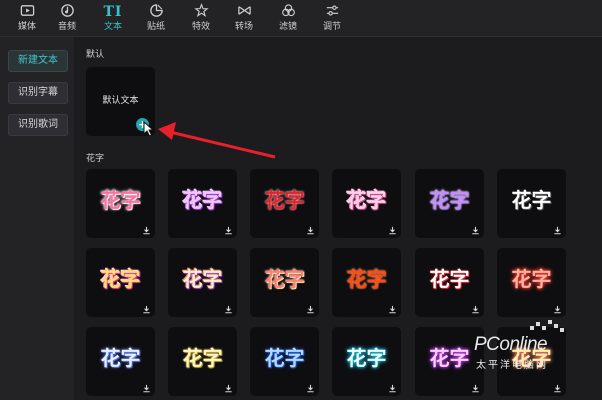 This screenshot has height=400, width=602. What do you see at coordinates (95, 159) in the screenshot?
I see `fancy-text-section-title: 花字` at bounding box center [95, 159].